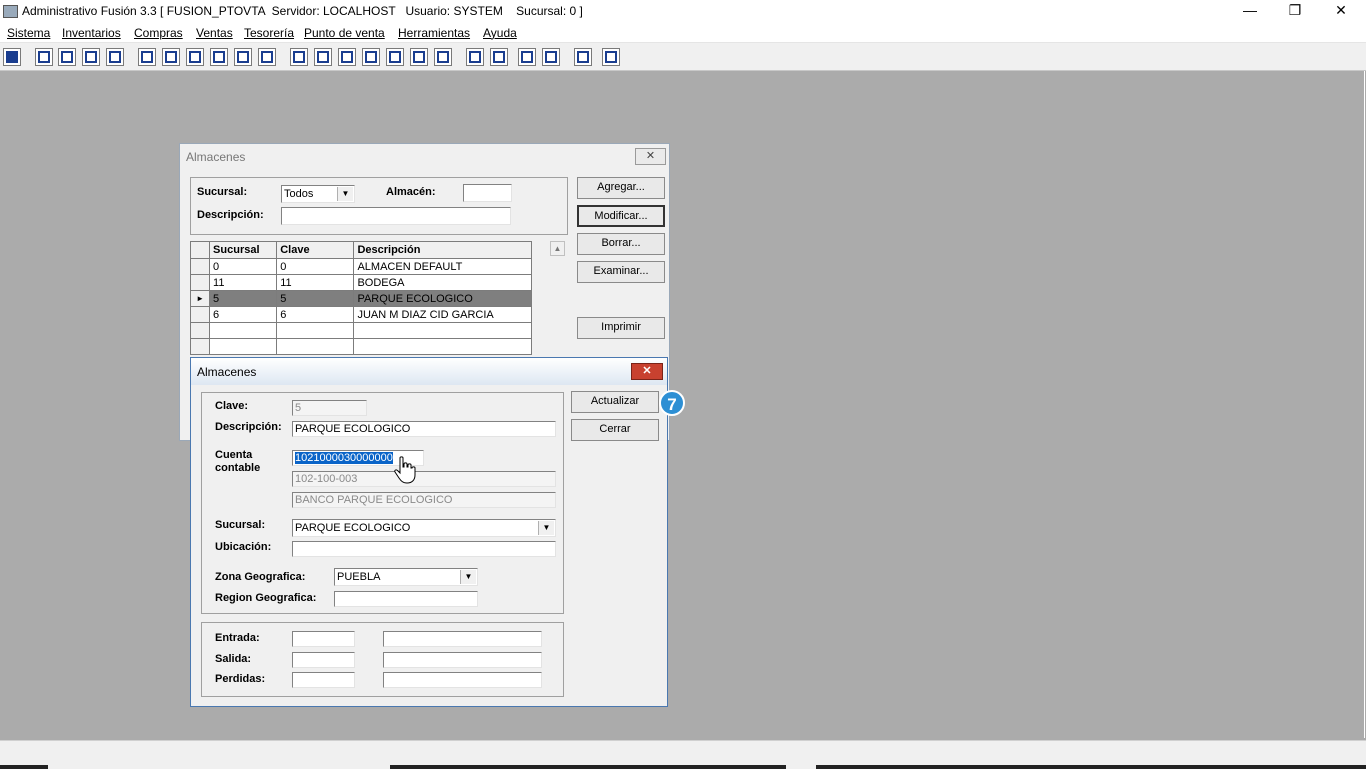  I want to click on dialog-title: Almacenes, so click(227, 372).